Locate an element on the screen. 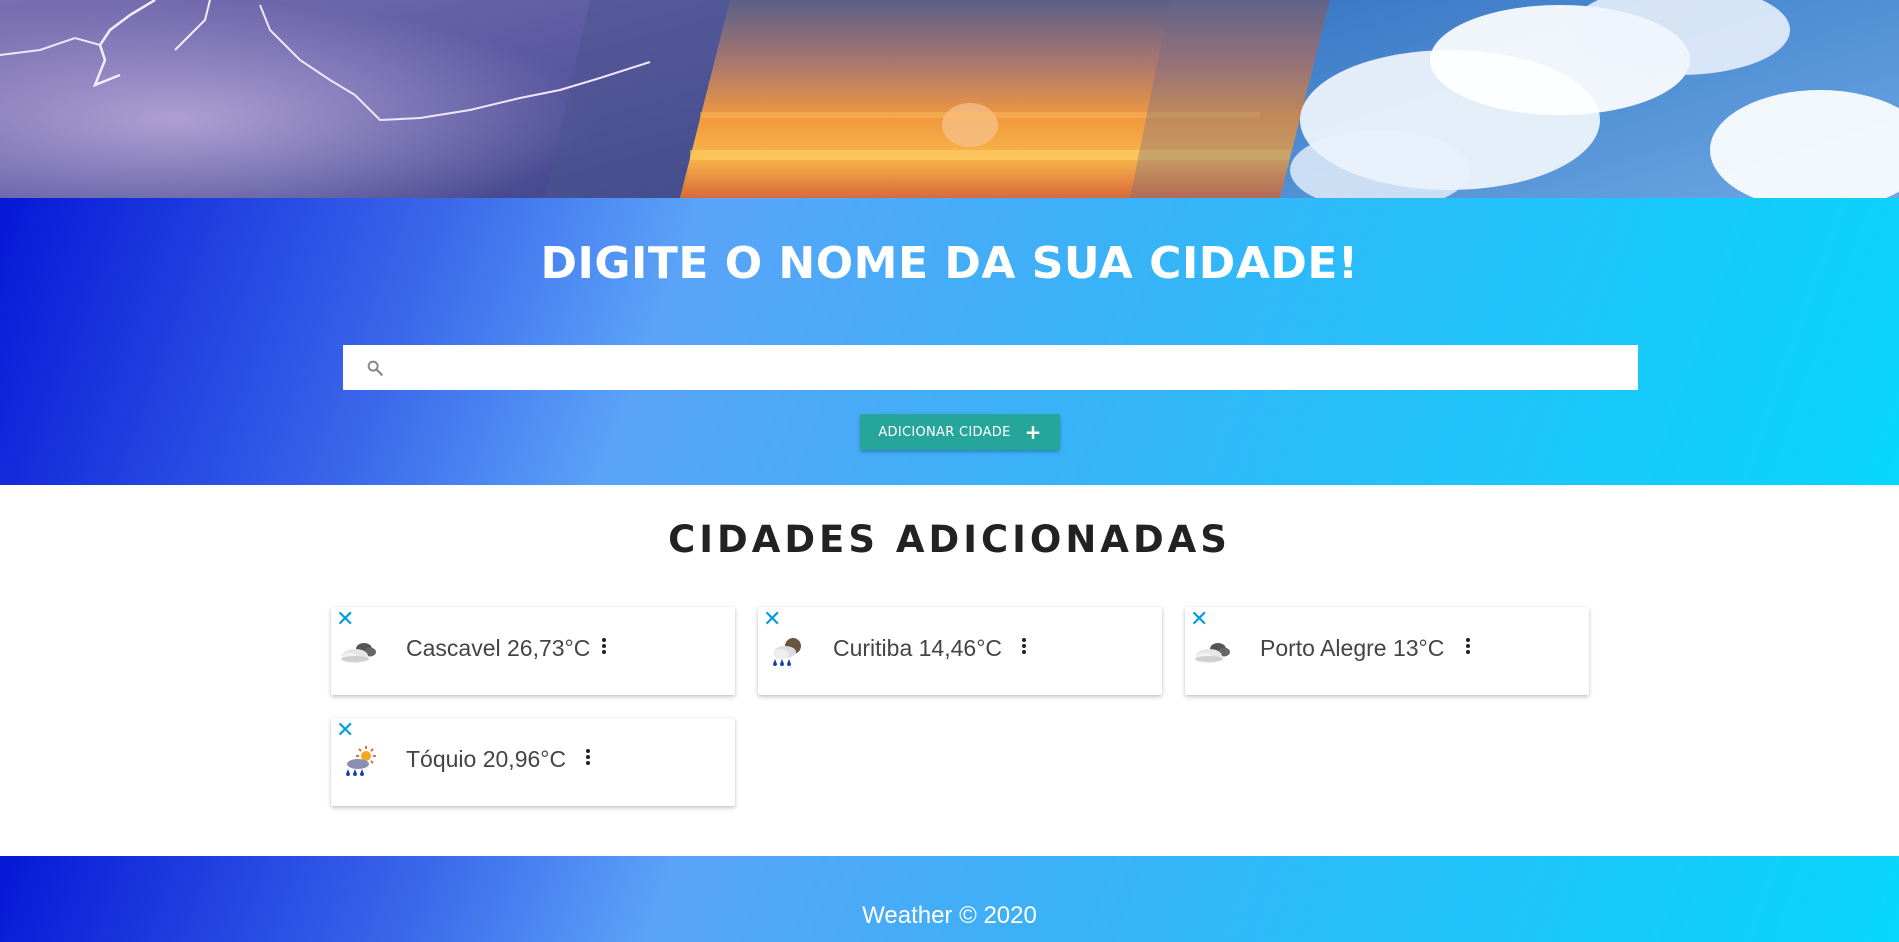 The image size is (1899, 942). city-card: ✕ Porto Alegre 13°C is located at coordinates (1387, 651).